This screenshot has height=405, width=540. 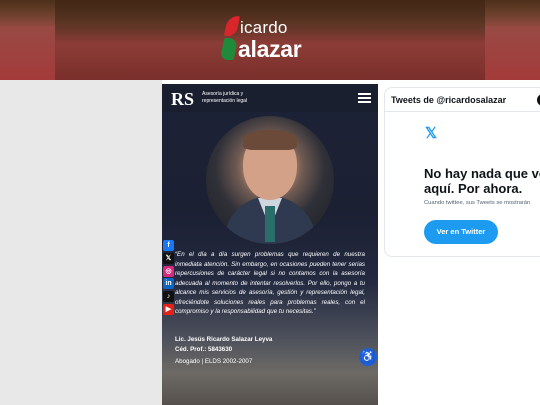 I want to click on instagram-icon: ◎, so click(x=168, y=271).